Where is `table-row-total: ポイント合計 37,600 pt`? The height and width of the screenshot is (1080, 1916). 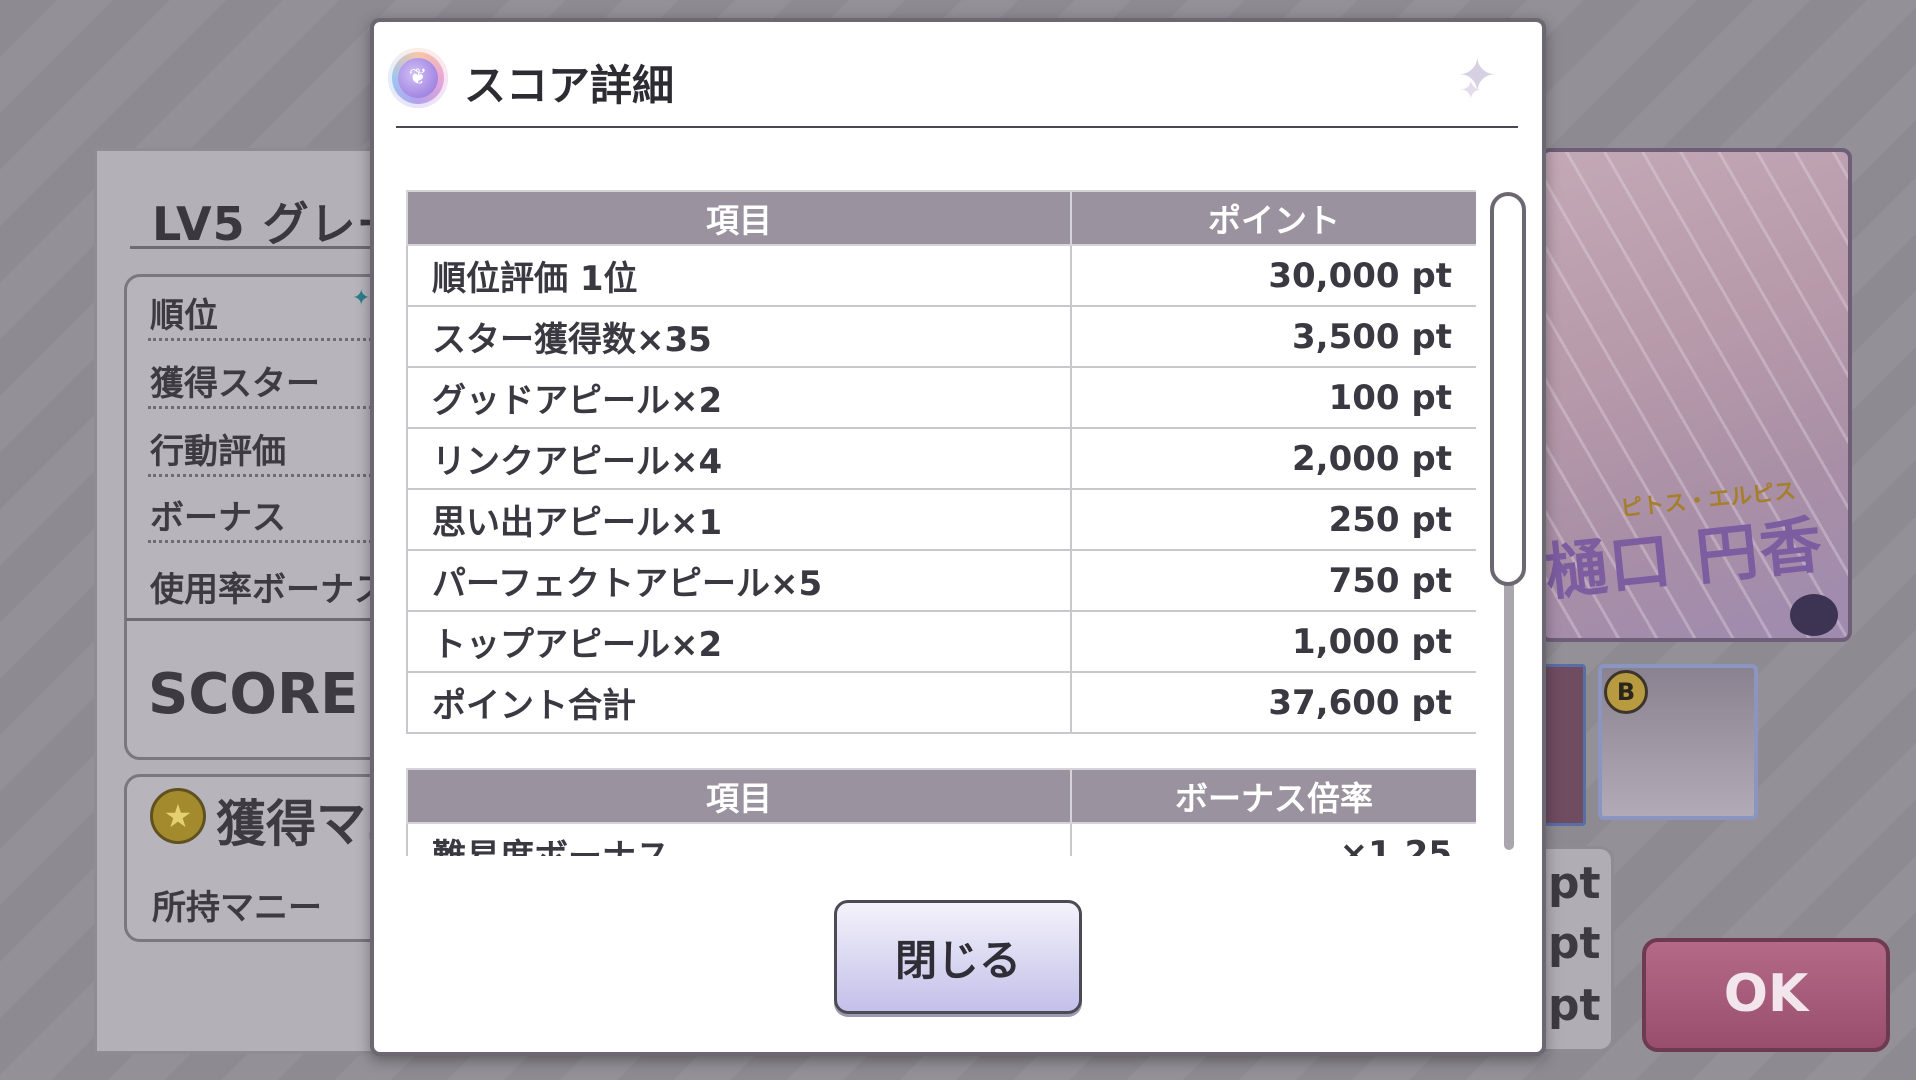 table-row-total: ポイント合計 37,600 pt is located at coordinates (941, 702).